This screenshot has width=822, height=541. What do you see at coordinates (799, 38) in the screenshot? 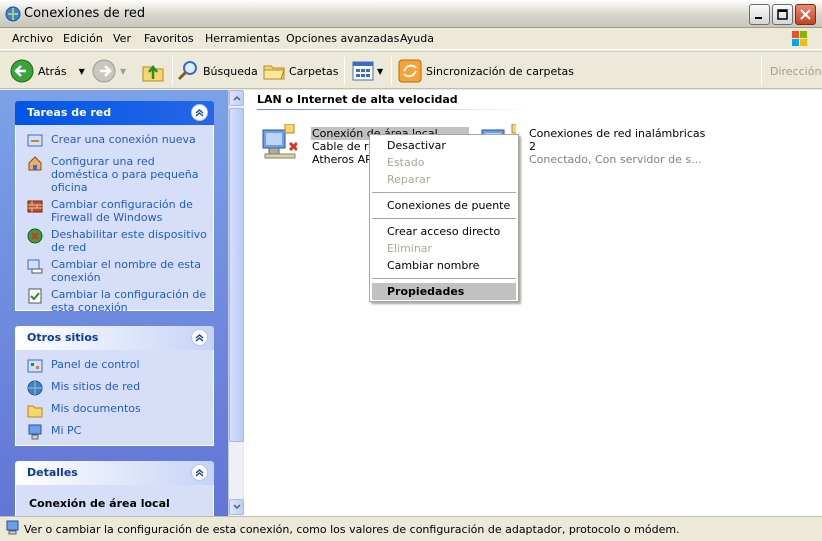
I see `windows-logo-icon` at bounding box center [799, 38].